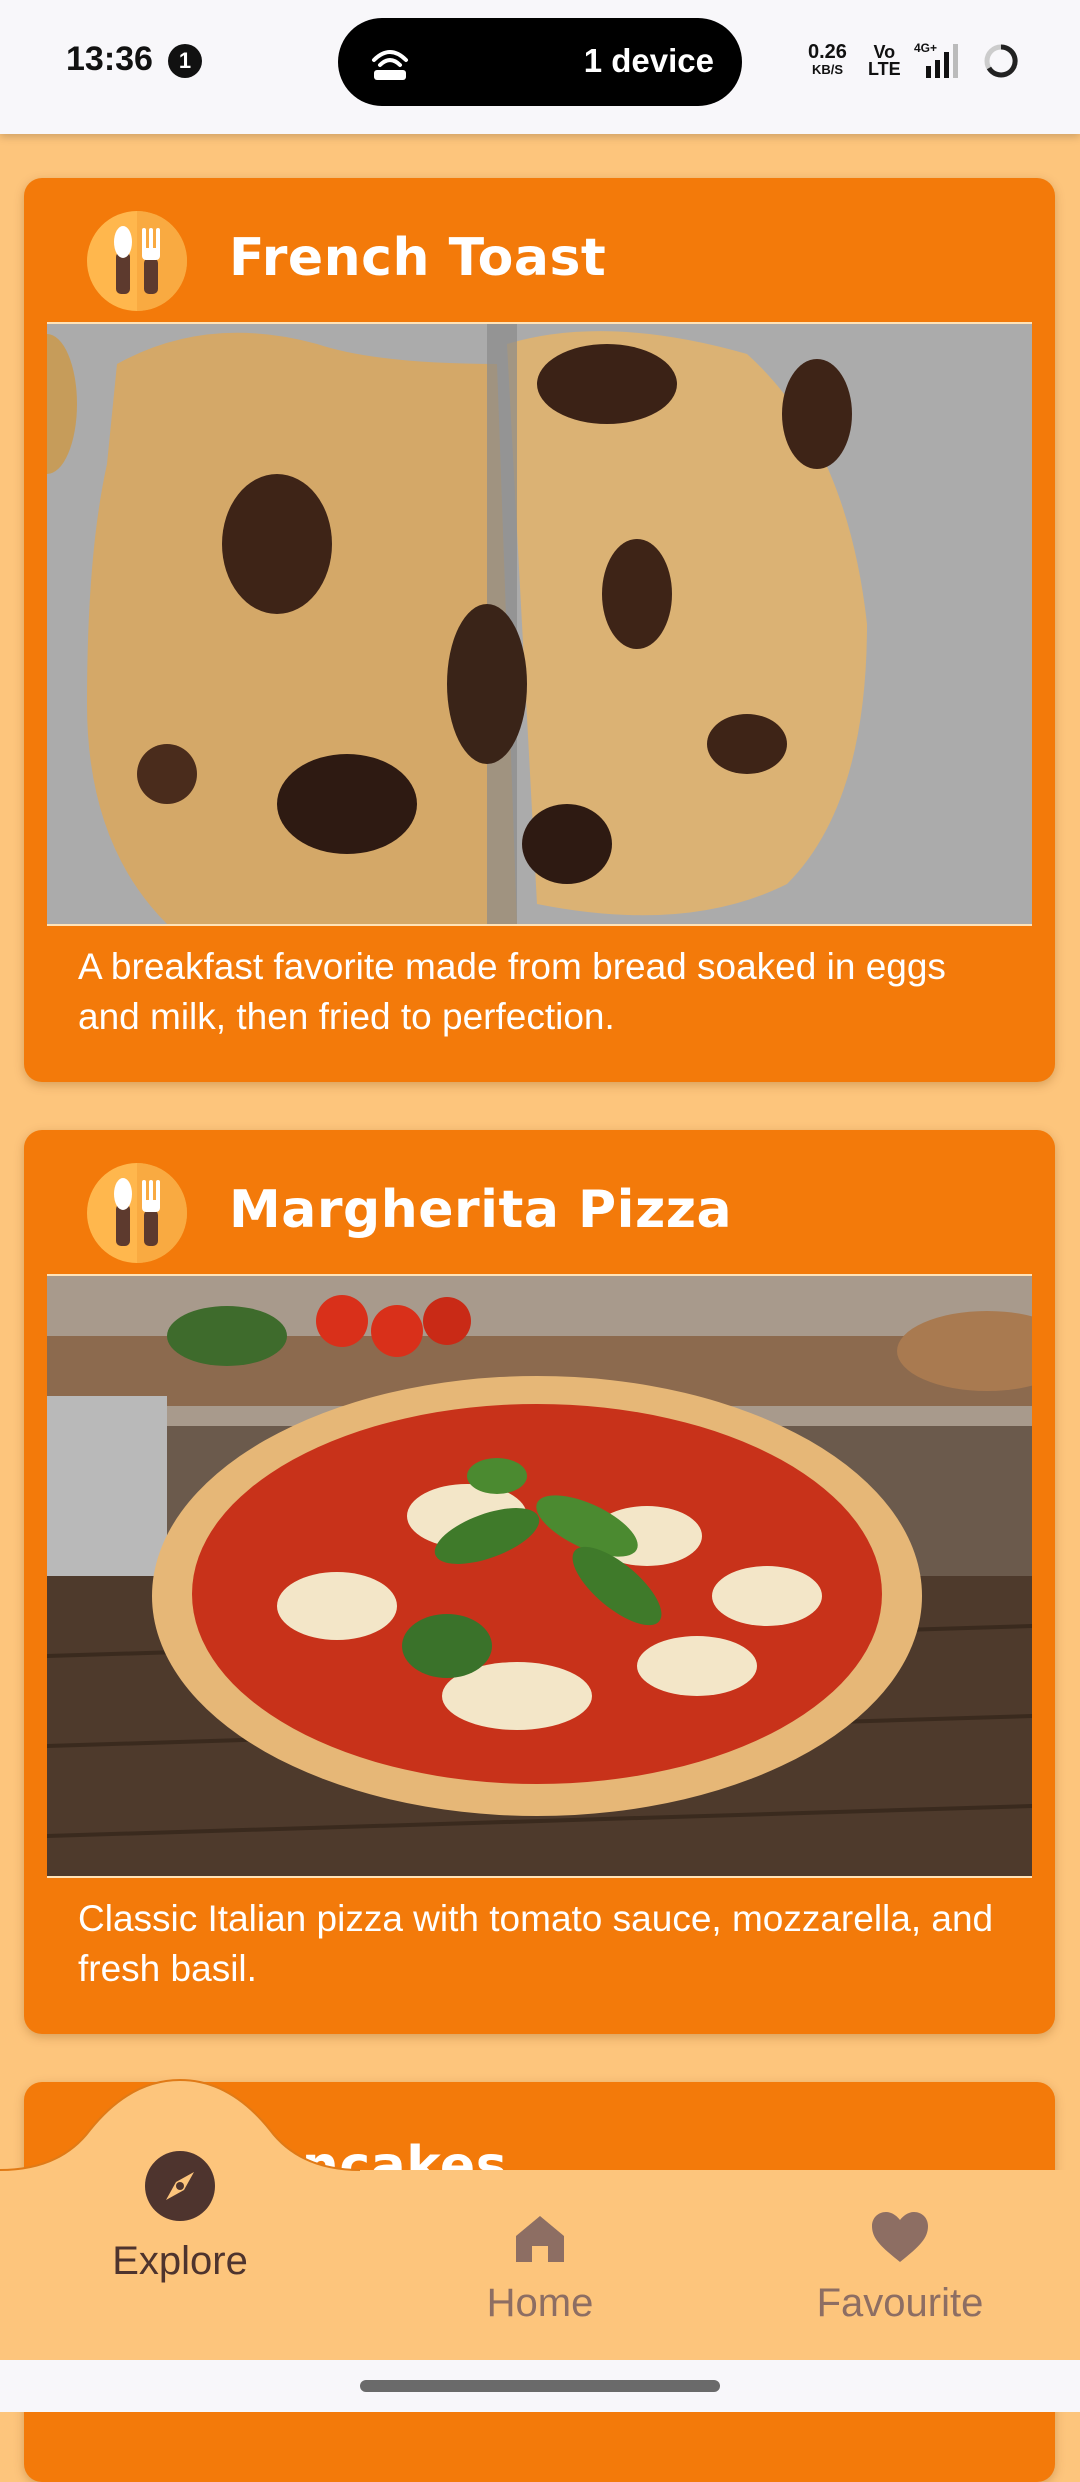 This screenshot has width=1080, height=2482. I want to click on volte-bottom: LTE, so click(884, 69).